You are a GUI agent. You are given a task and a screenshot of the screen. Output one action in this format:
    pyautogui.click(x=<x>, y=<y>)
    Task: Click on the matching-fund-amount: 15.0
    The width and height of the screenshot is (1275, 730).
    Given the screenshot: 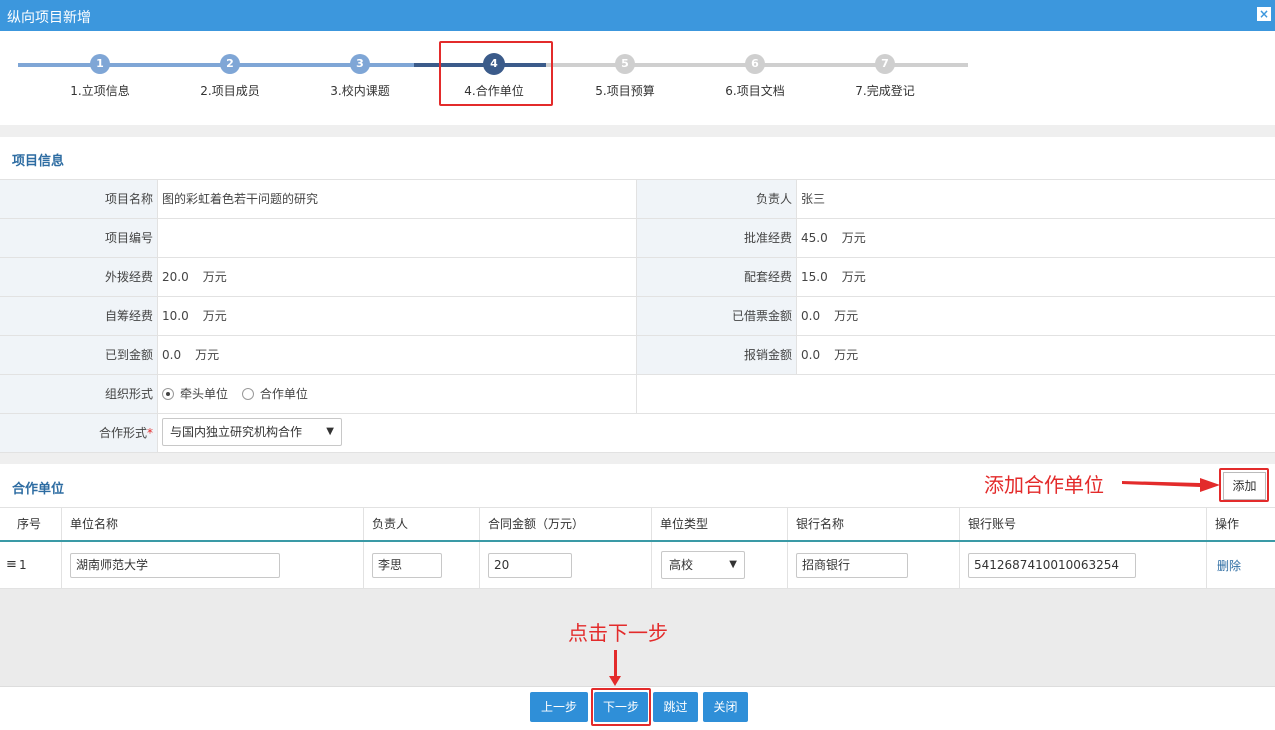 What is the action you would take?
    pyautogui.click(x=814, y=277)
    